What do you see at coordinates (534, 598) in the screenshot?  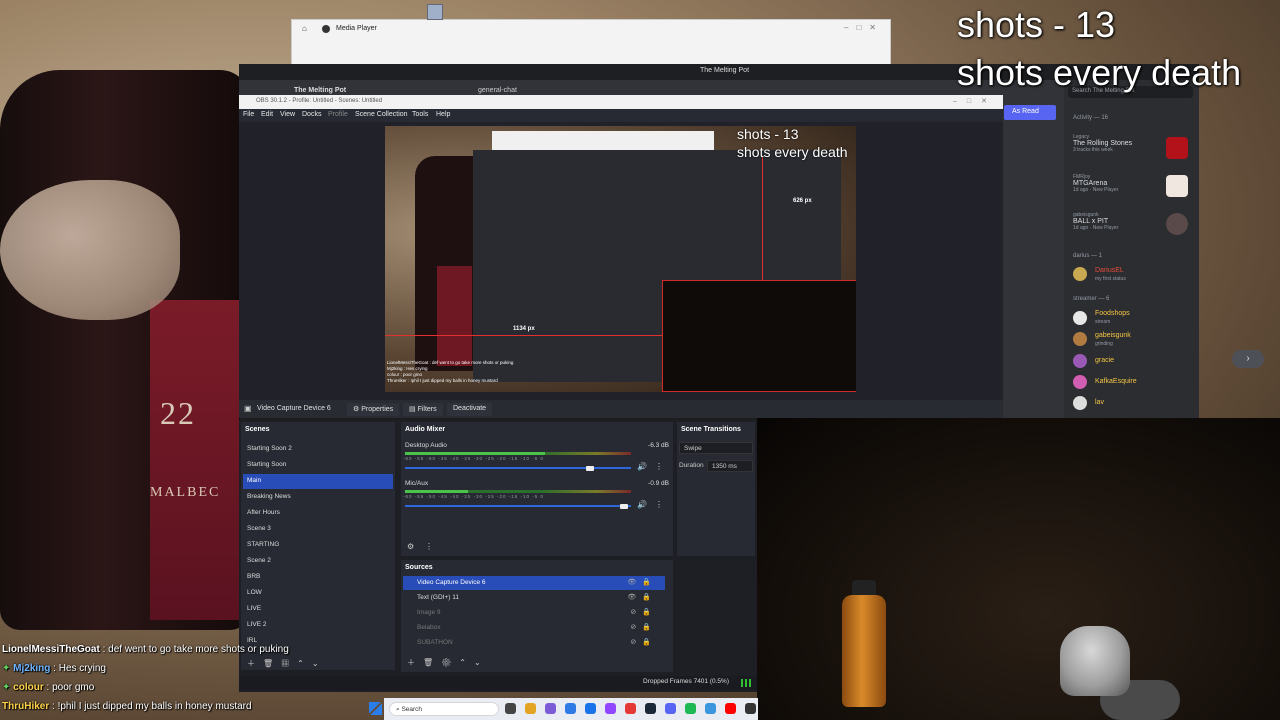 I see `source-item: Text (GDI+) 11 👁🔒` at bounding box center [534, 598].